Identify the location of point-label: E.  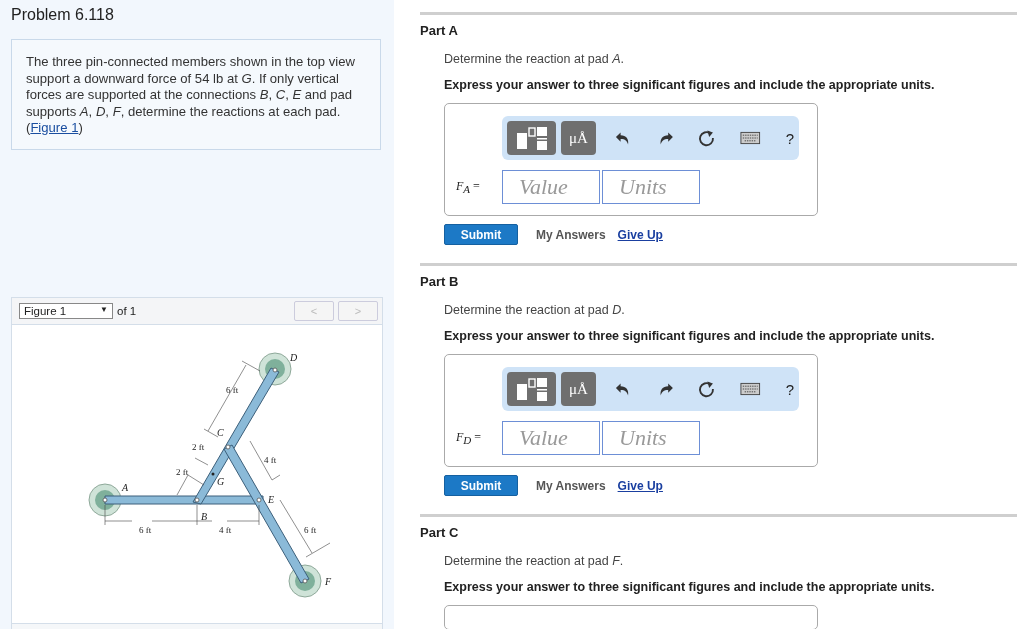
(271, 499).